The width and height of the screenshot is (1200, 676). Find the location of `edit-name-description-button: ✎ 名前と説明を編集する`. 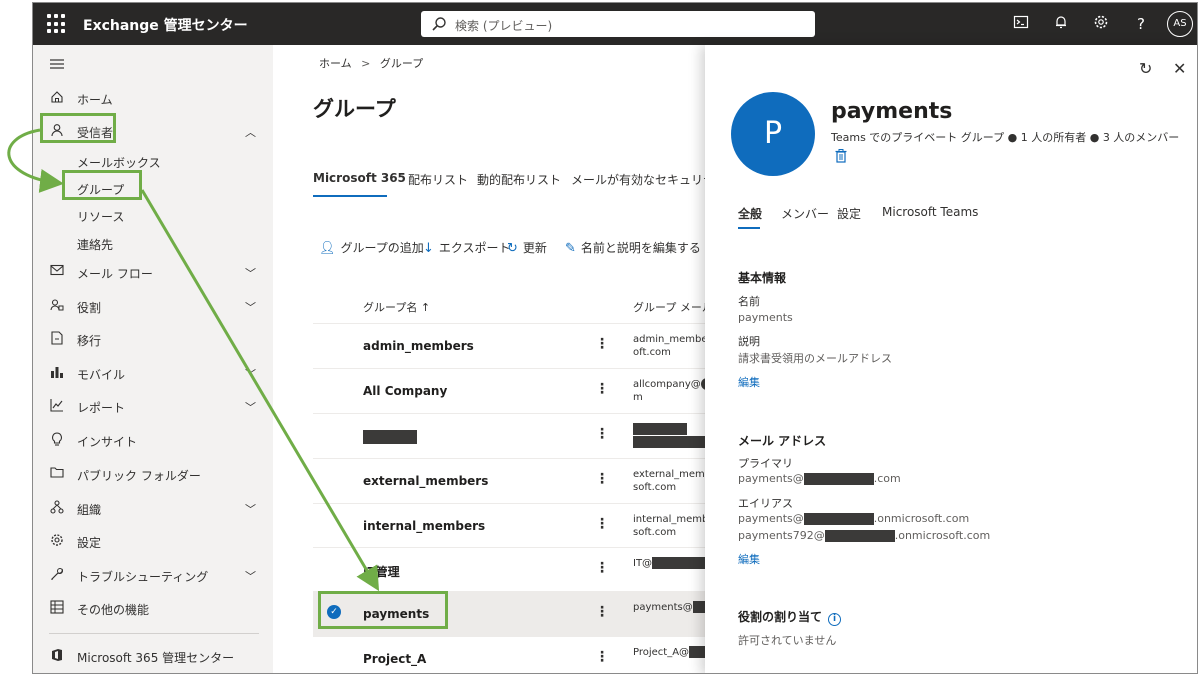

edit-name-description-button: ✎ 名前と説明を編集する is located at coordinates (633, 247).